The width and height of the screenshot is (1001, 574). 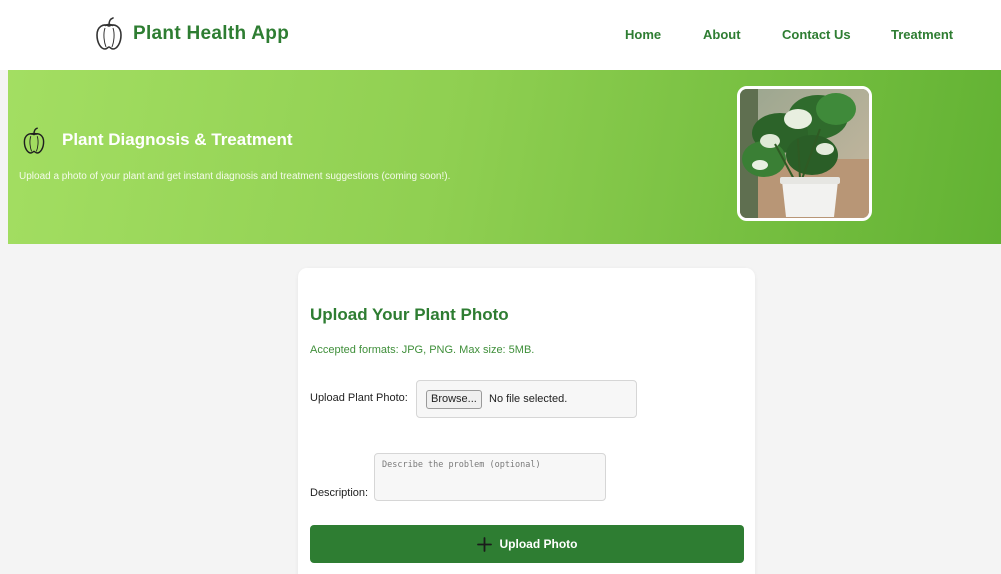 What do you see at coordinates (722, 34) in the screenshot?
I see `nav-link-about: About` at bounding box center [722, 34].